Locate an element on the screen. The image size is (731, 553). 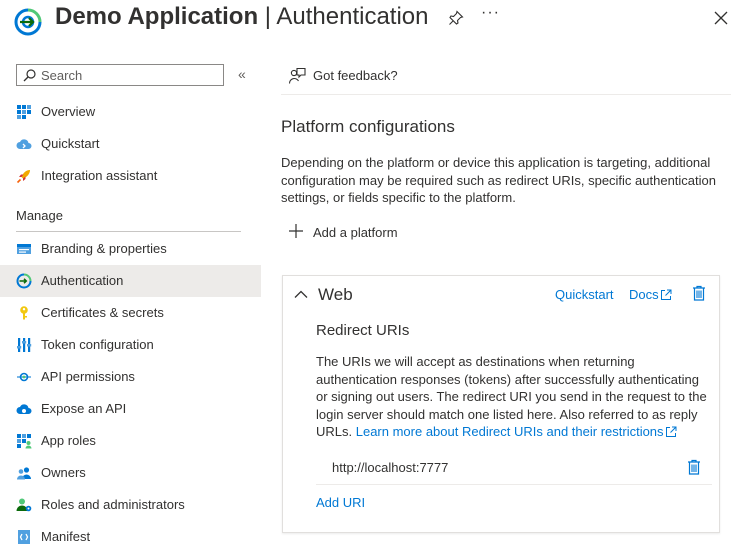
app-roles-grid-icon is located at coordinates (24, 441).